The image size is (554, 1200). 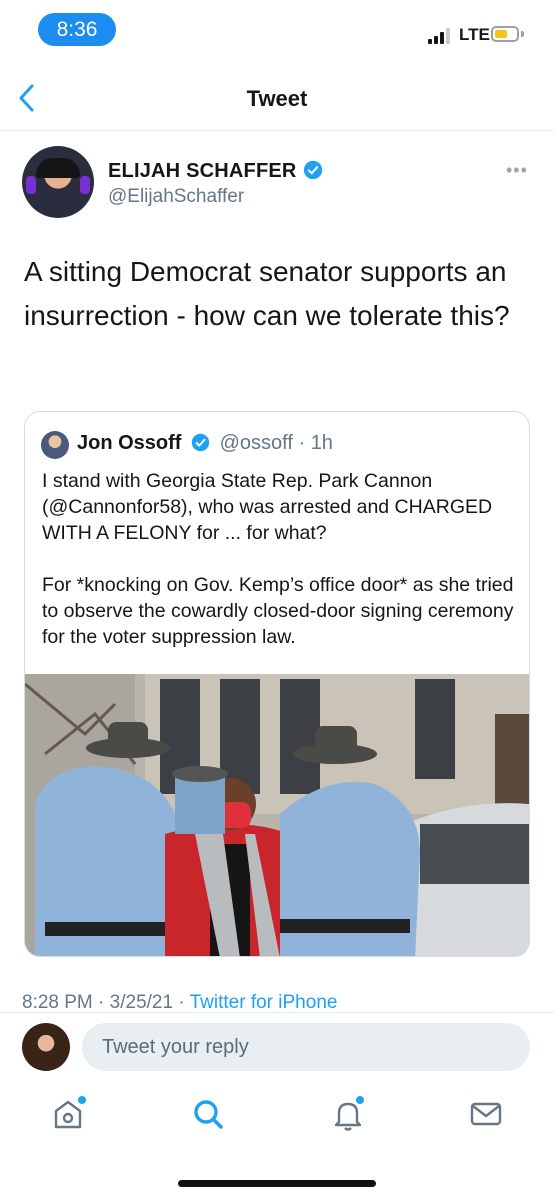 I want to click on battery-icon, so click(x=505, y=34).